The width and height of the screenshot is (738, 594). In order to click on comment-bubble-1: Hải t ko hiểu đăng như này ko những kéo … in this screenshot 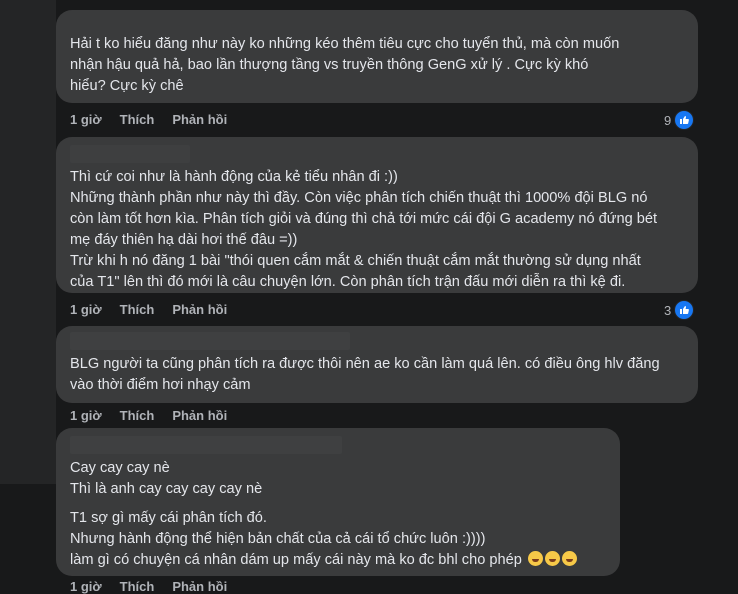, I will do `click(377, 56)`.